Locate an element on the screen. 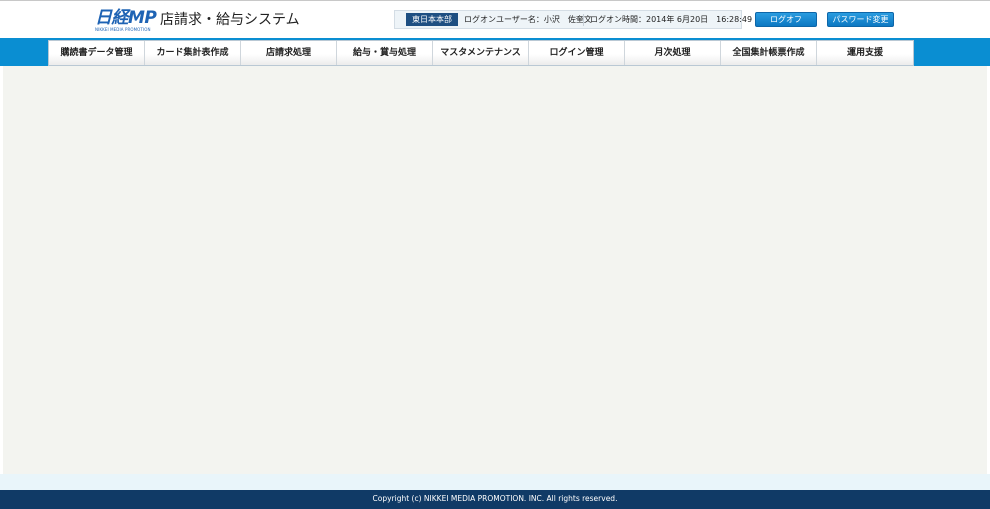 The width and height of the screenshot is (990, 509). logo-sub-text: NIKKEI MEDIA PROMOTION is located at coordinates (123, 29).